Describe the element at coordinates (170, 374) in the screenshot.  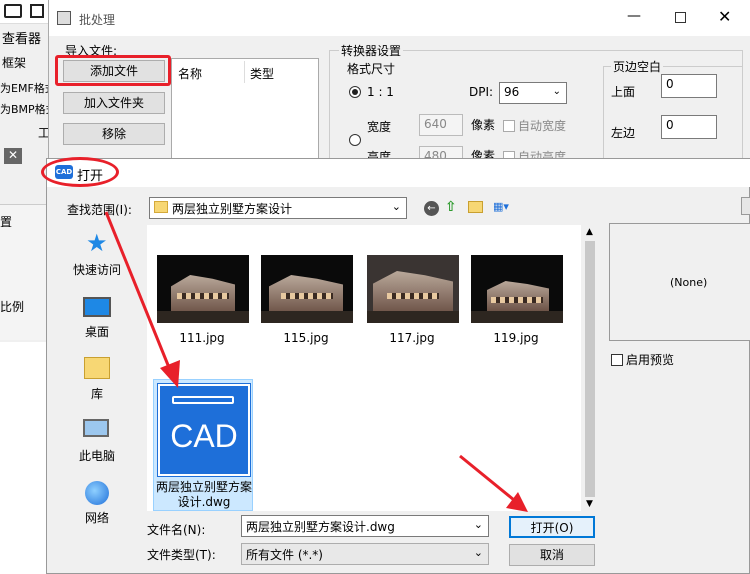
I see `annotation-arrowhead-file` at that location.